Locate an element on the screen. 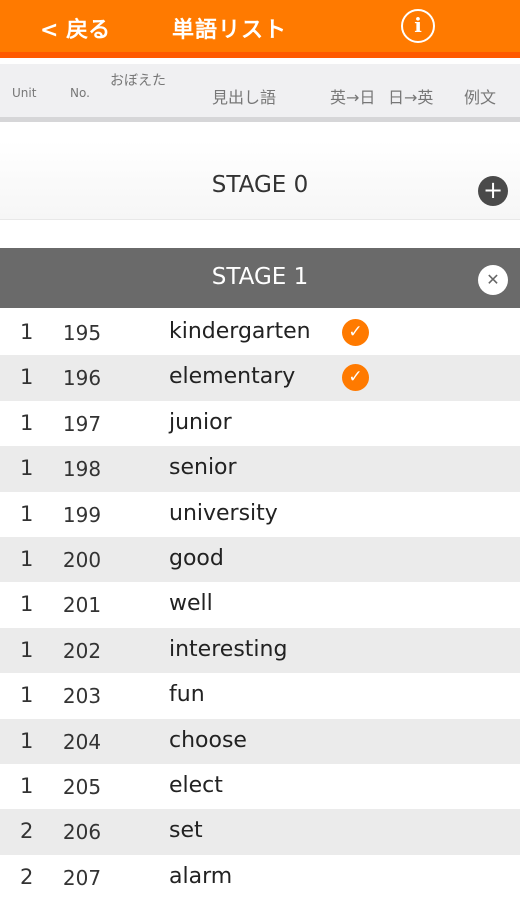 The height and width of the screenshot is (900, 520). row-number: 199 is located at coordinates (82, 514).